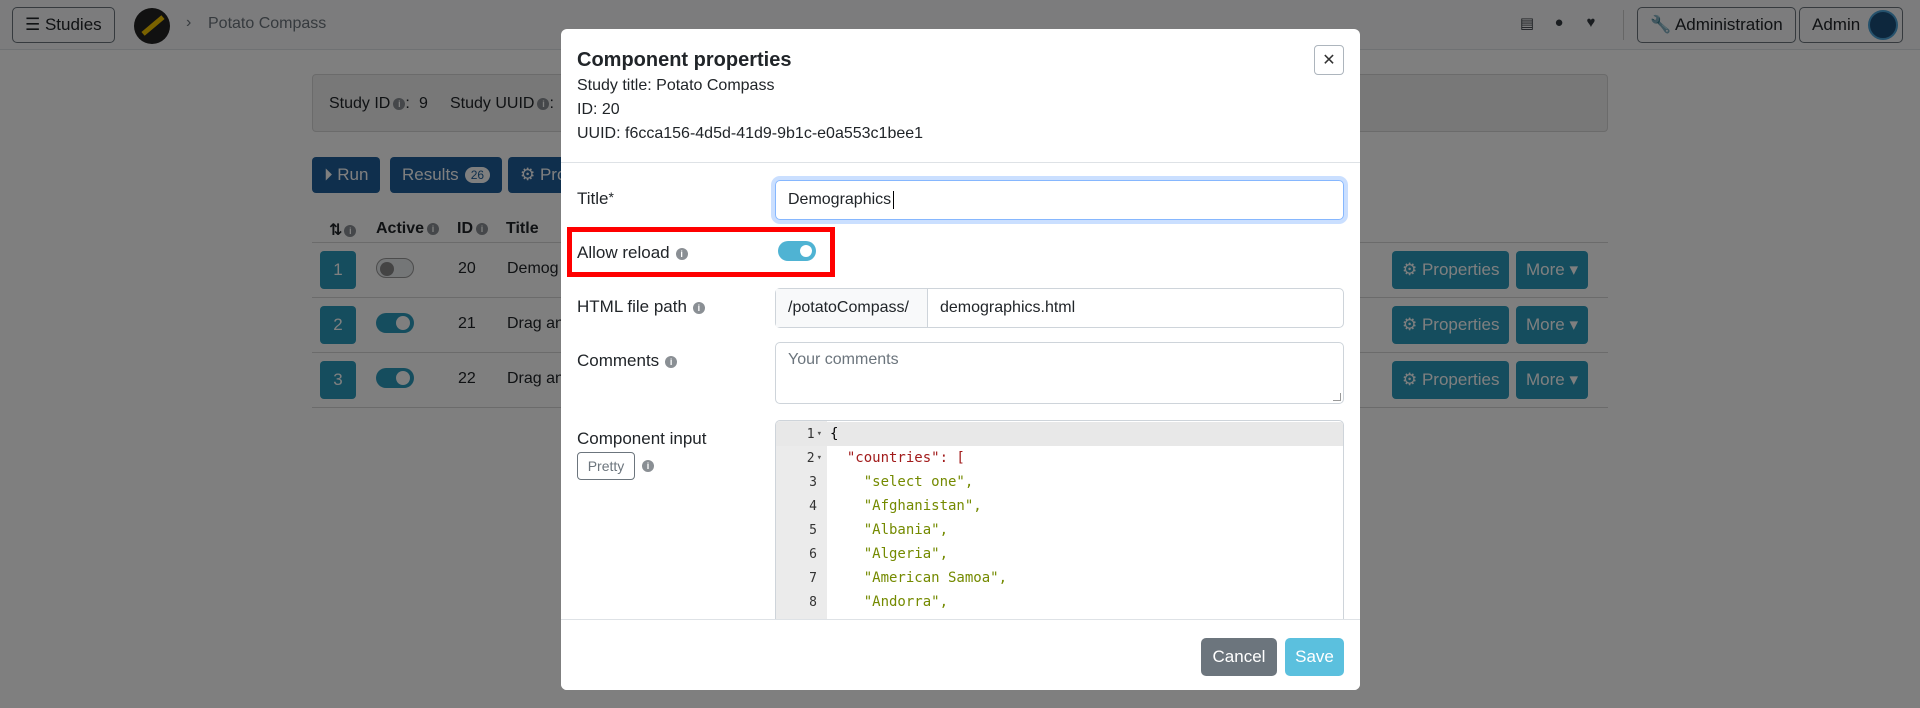  I want to click on save-button: Save, so click(1314, 657).